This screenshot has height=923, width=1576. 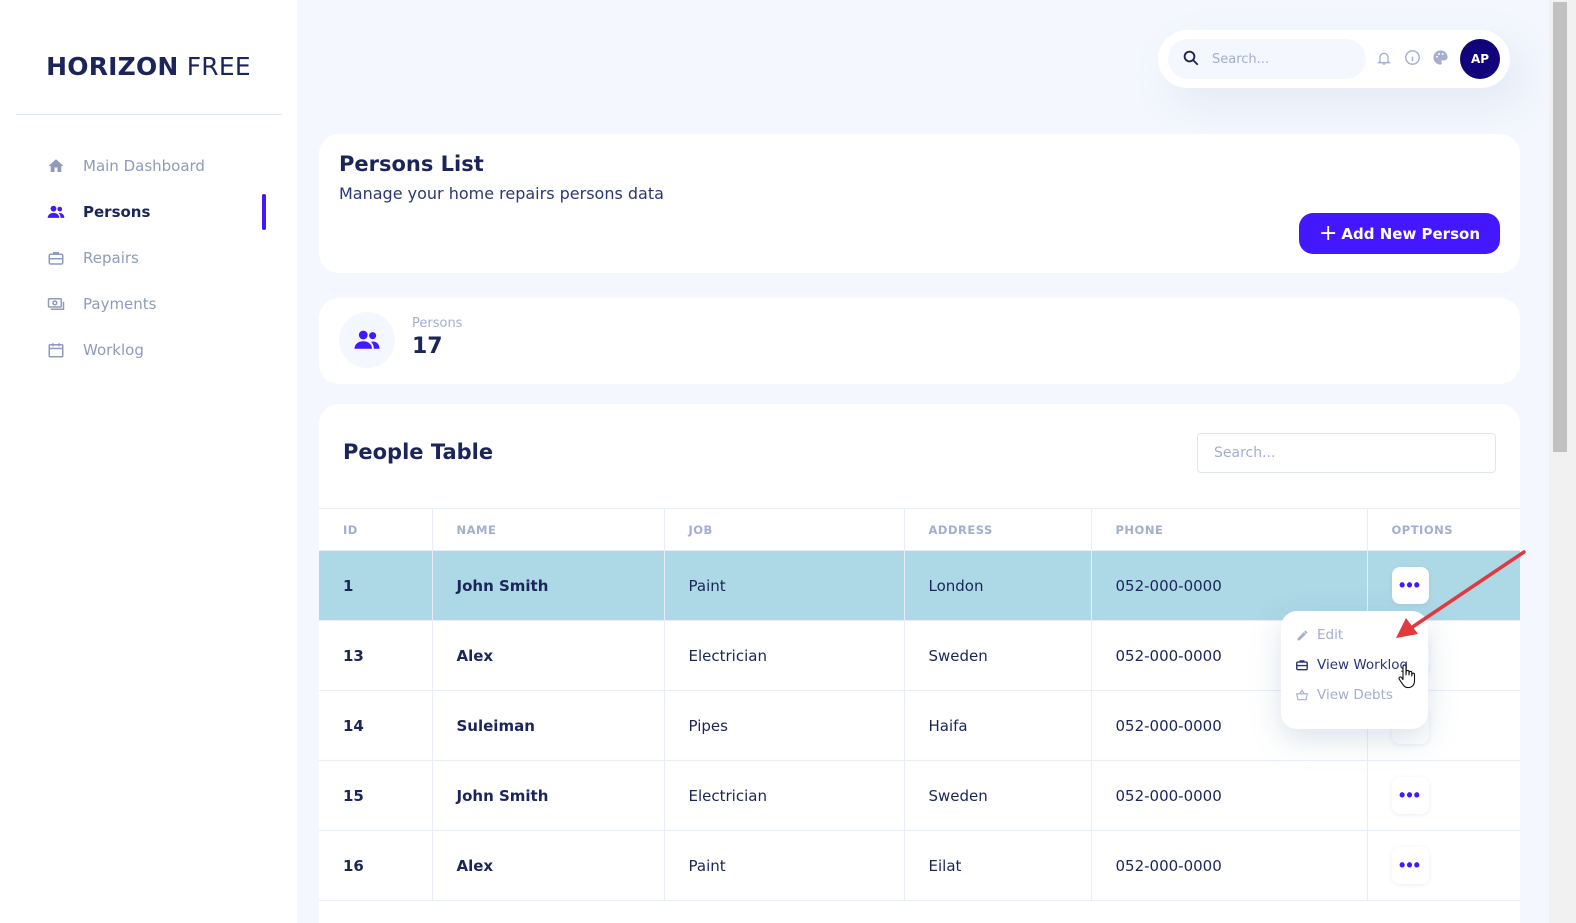 I want to click on cell-id: 15, so click(x=376, y=795).